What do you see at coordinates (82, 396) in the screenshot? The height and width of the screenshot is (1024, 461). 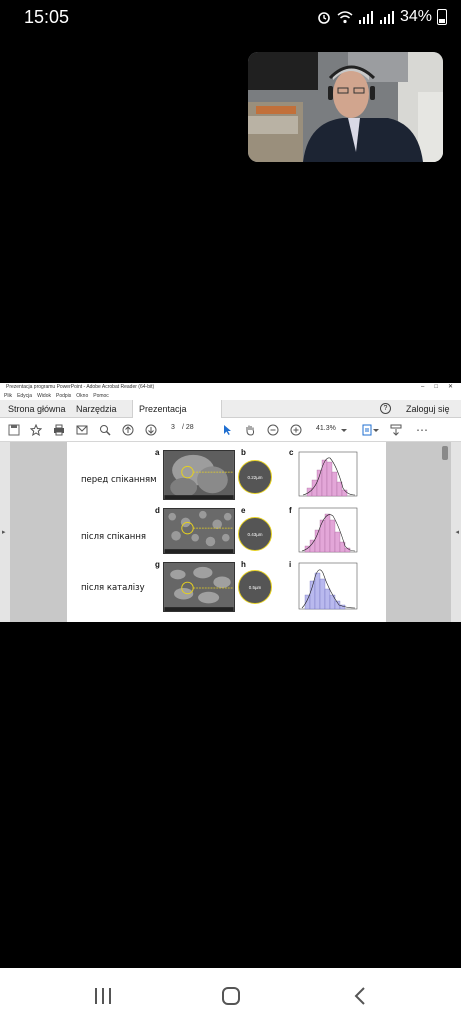 I see `menu-window: Okno` at bounding box center [82, 396].